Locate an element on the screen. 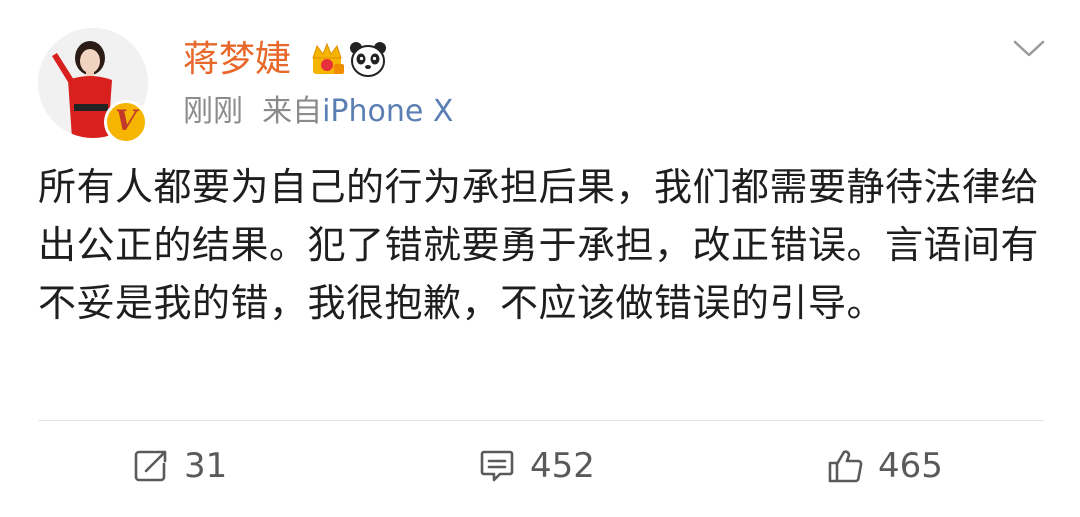  like-count: 465 is located at coordinates (910, 466).